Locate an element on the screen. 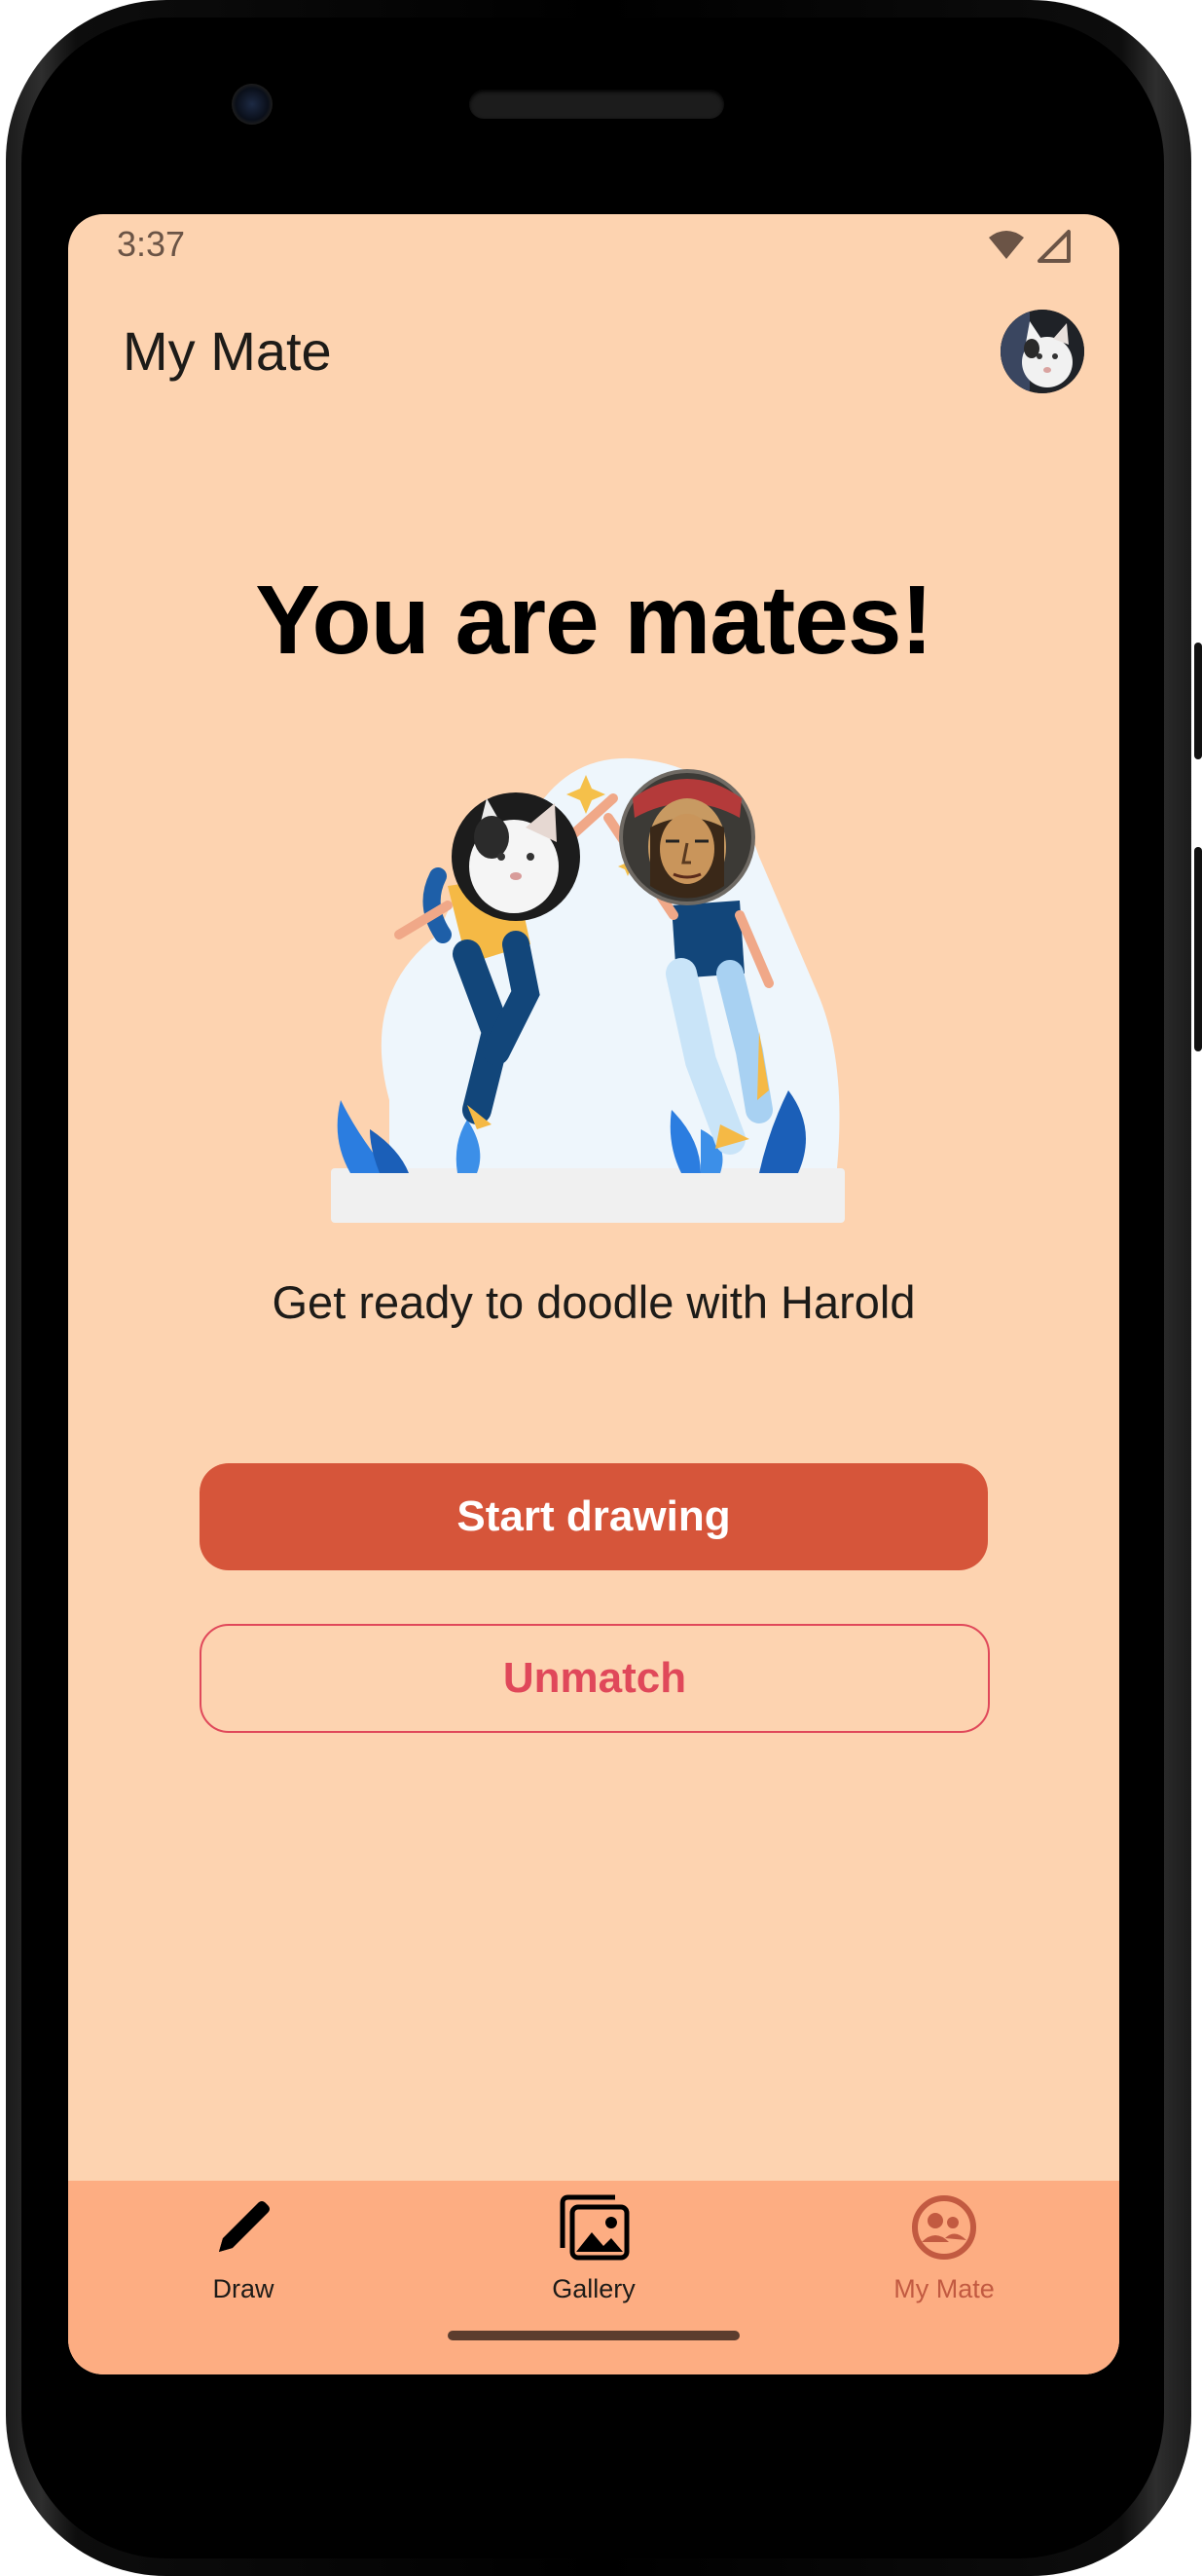  match-headline: You are mates! is located at coordinates (594, 620).